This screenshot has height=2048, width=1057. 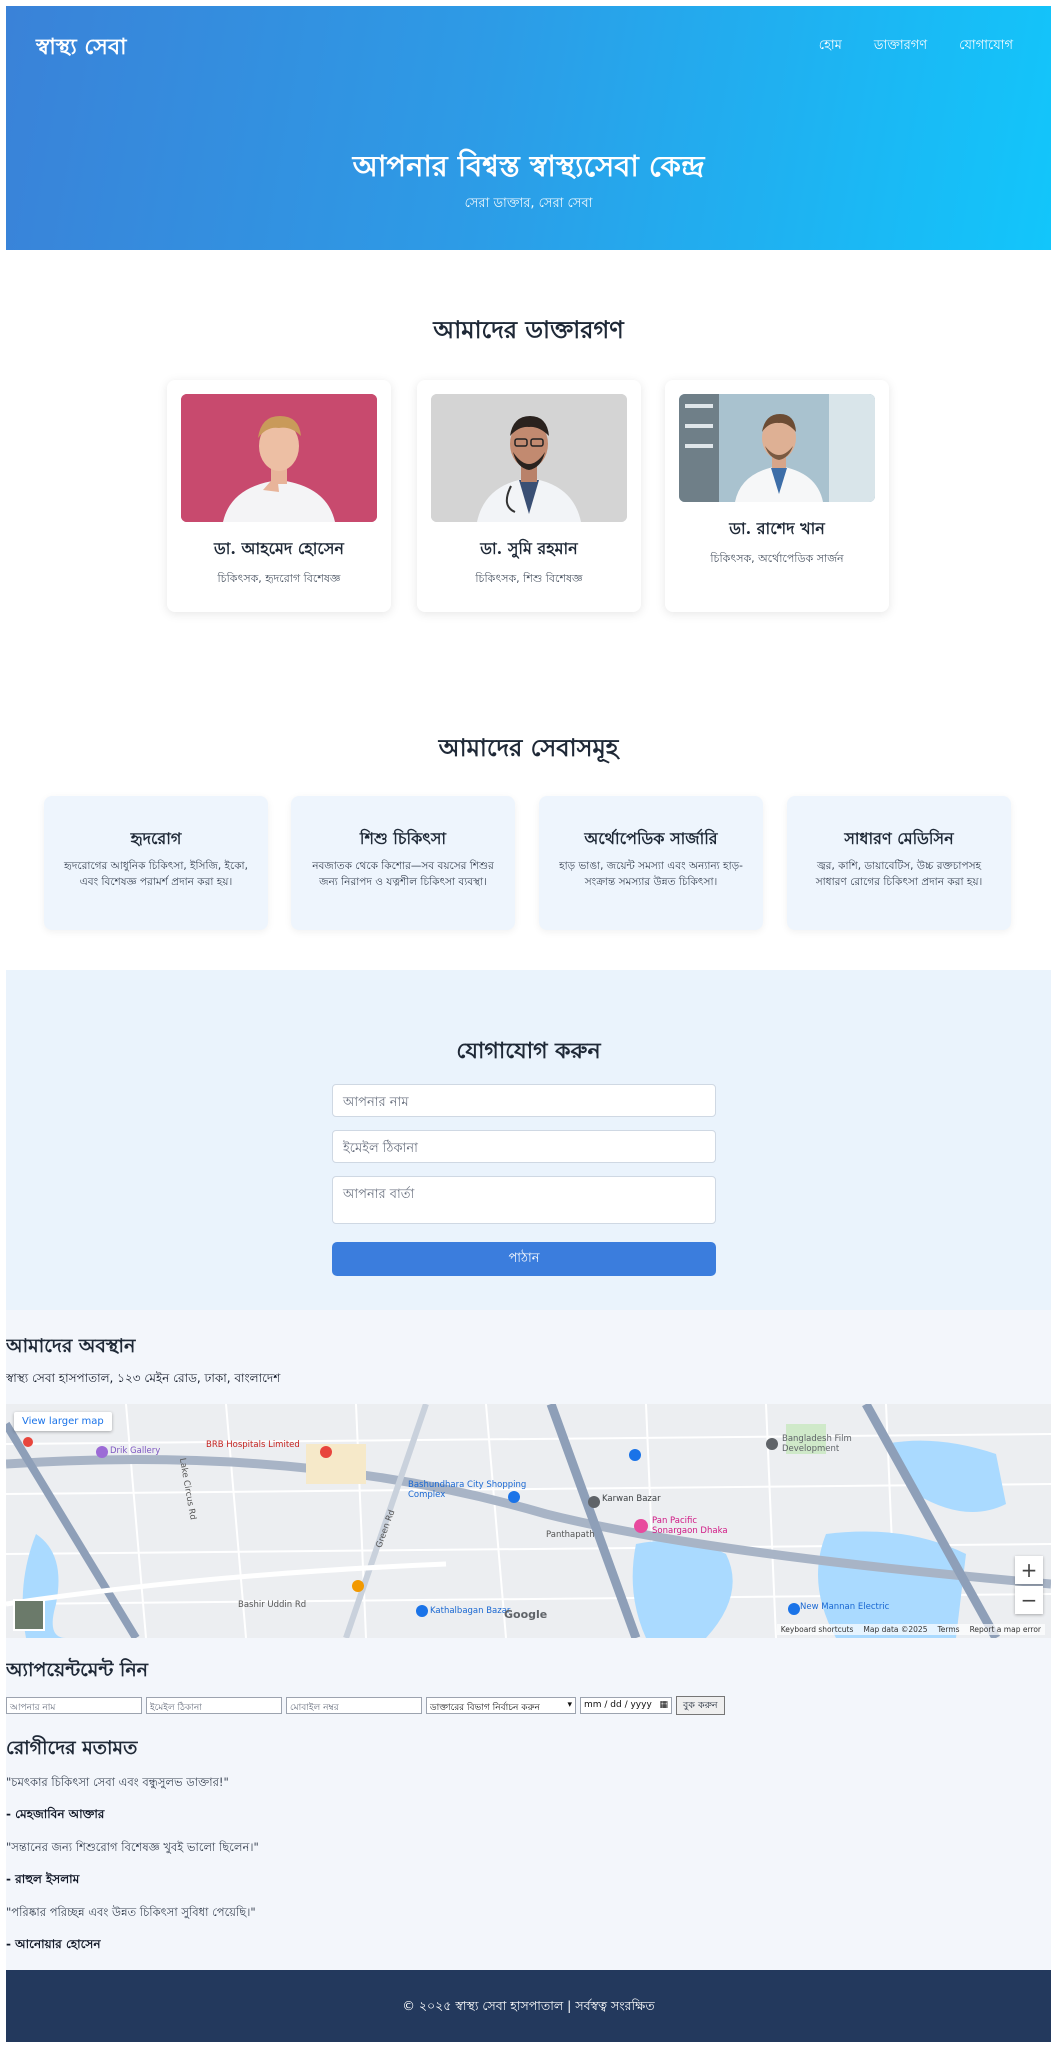 What do you see at coordinates (77, 1670) in the screenshot?
I see `appointment-title: অ্যাপয়েন্টমেন্ট নিন` at bounding box center [77, 1670].